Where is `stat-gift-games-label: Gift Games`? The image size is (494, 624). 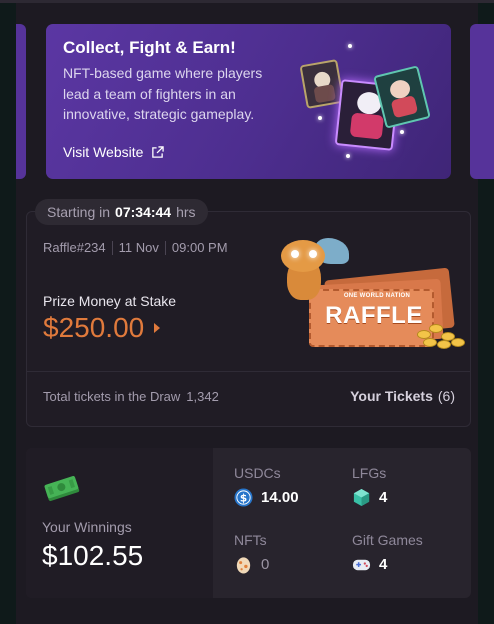 stat-gift-games-label: Gift Games is located at coordinates (387, 540).